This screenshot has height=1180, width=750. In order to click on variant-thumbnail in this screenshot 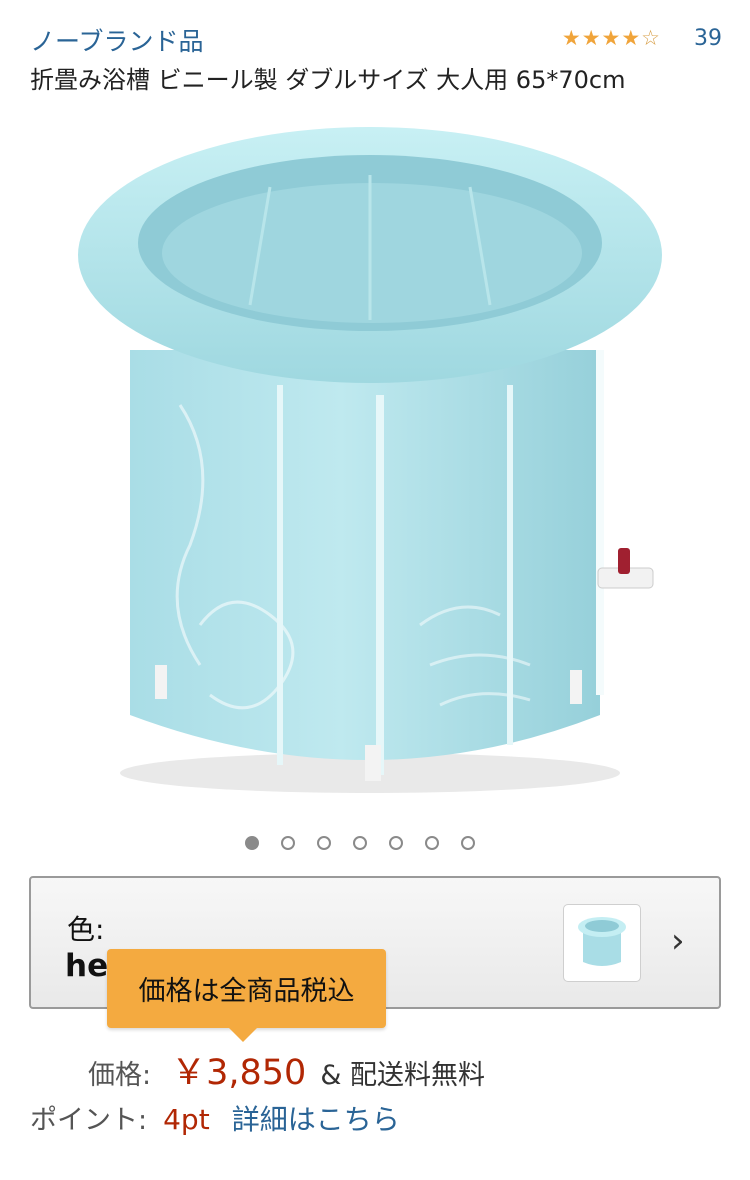, I will do `click(602, 943)`.